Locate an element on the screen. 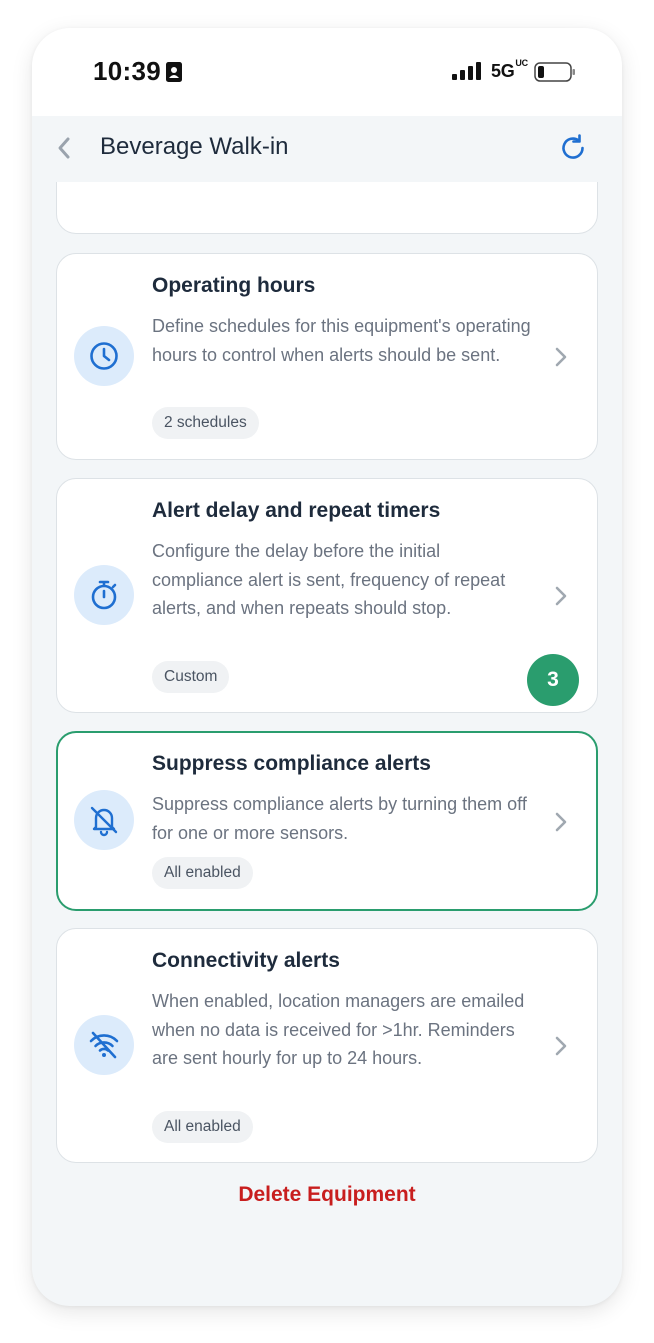 The height and width of the screenshot is (1343, 654). id-card-icon is located at coordinates (174, 74).